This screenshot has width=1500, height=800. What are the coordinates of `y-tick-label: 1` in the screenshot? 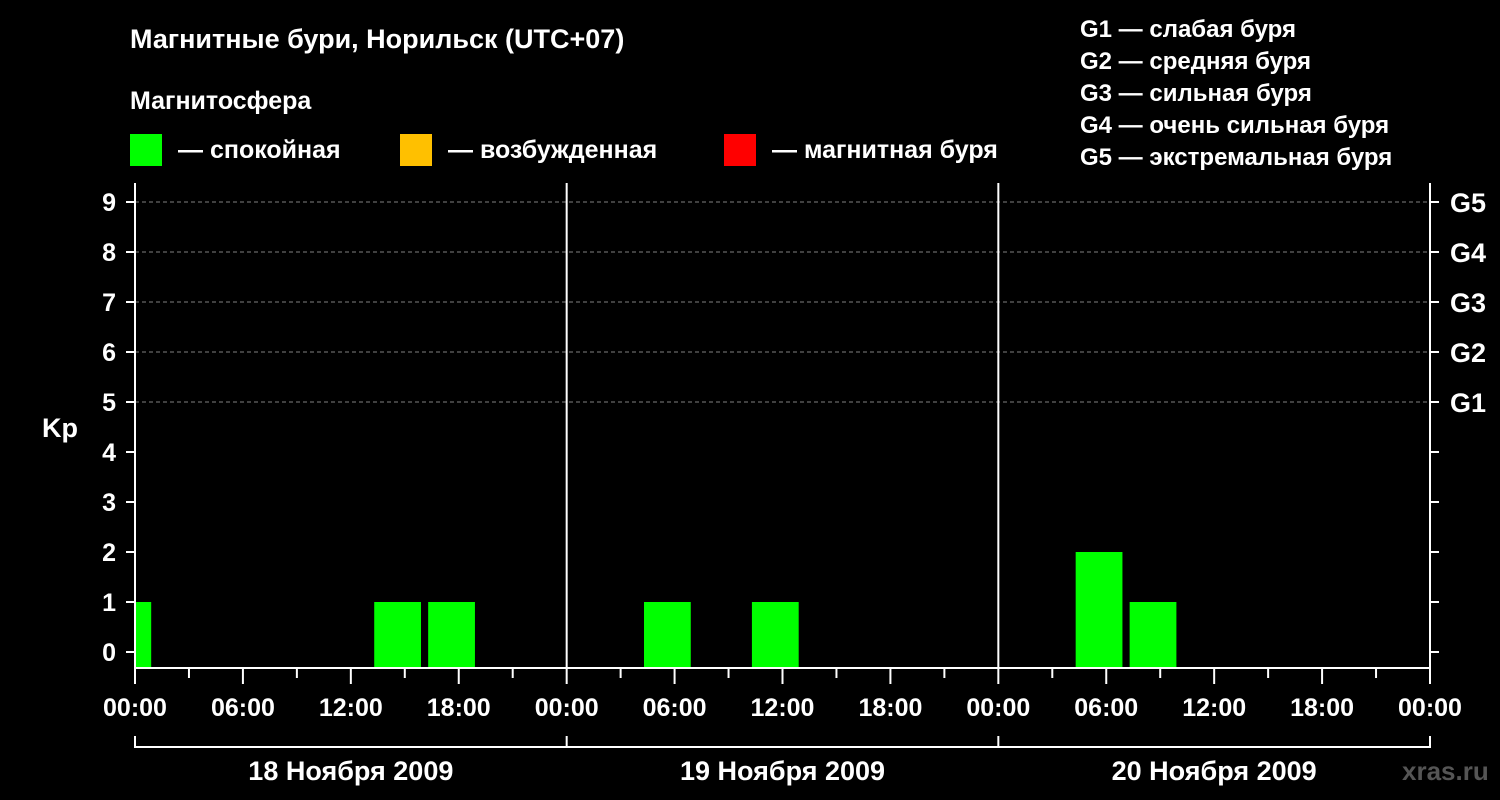 It's located at (109, 603).